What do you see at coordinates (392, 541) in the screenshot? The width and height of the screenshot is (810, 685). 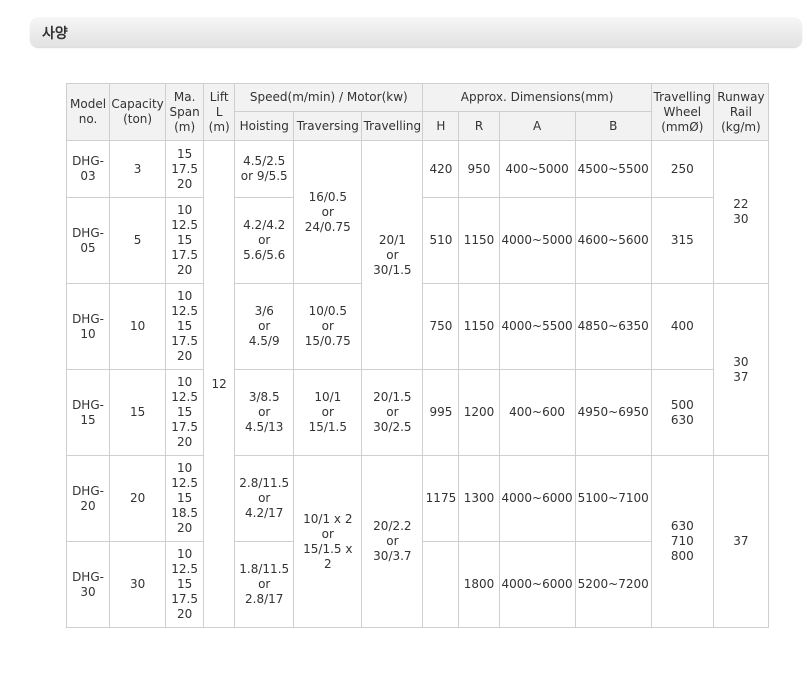 I see `cell-travelling: 20/2.2 or 30/3.7` at bounding box center [392, 541].